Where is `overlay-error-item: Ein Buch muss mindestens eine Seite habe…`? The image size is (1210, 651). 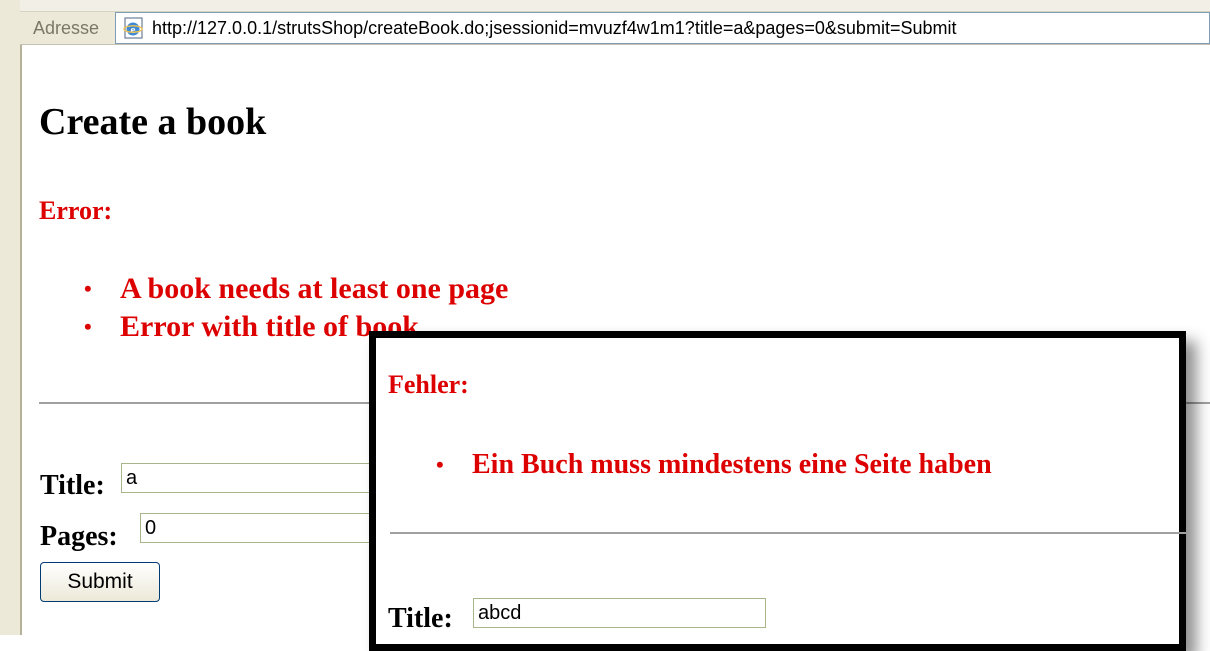 overlay-error-item: Ein Buch muss mindestens eine Seite habe… is located at coordinates (714, 465).